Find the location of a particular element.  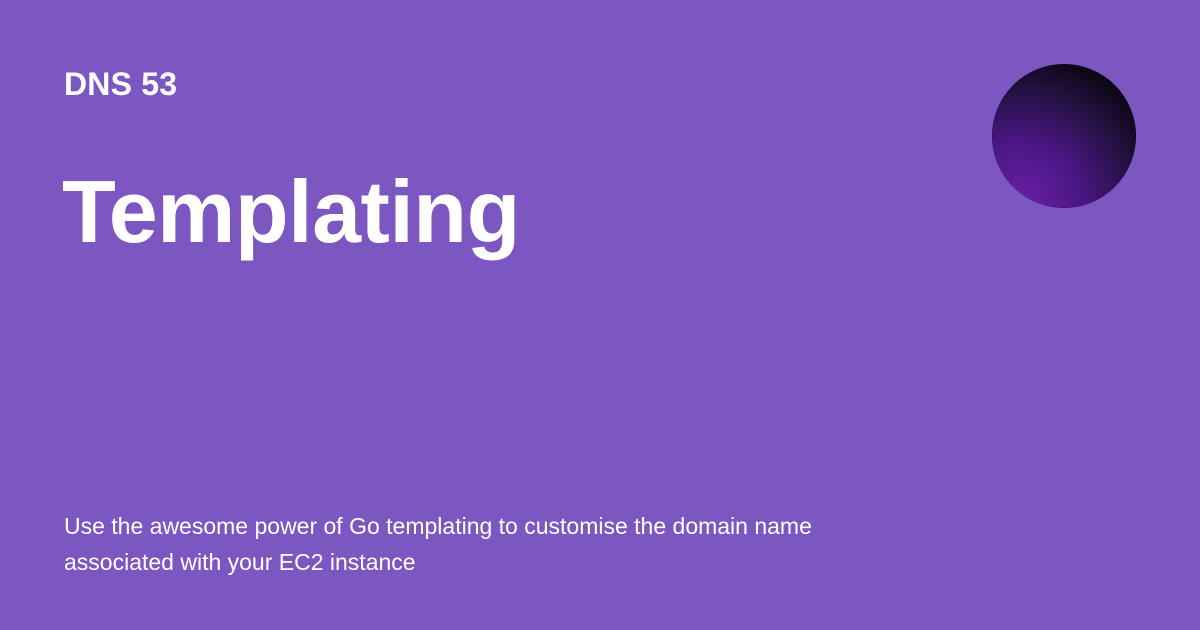

site-name: DNS 53 is located at coordinates (121, 84).